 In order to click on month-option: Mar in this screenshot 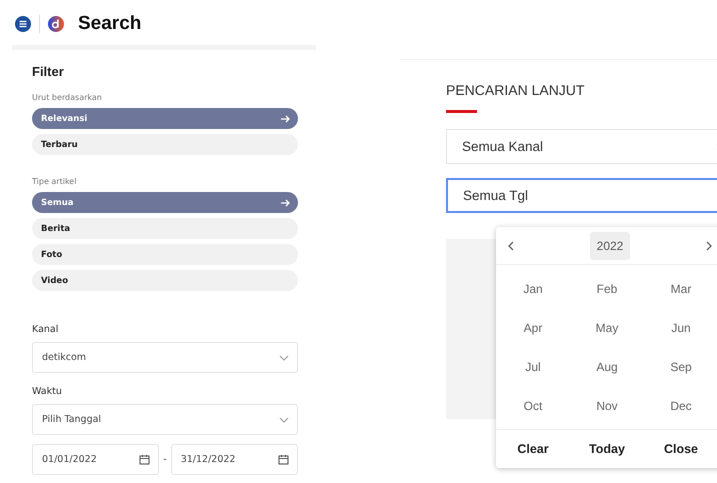, I will do `click(680, 288)`.